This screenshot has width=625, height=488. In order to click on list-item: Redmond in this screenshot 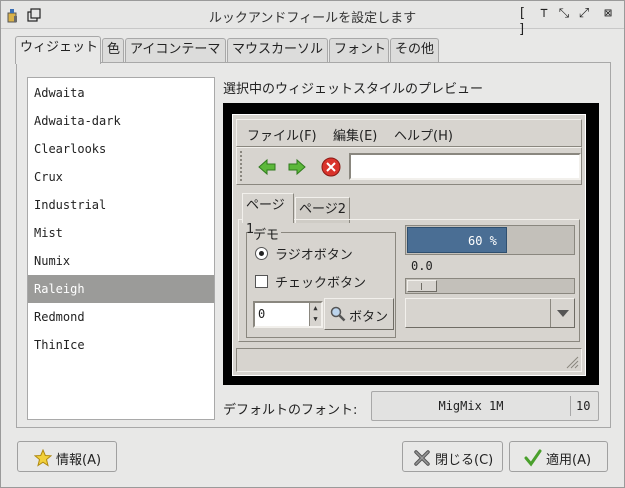, I will do `click(121, 317)`.